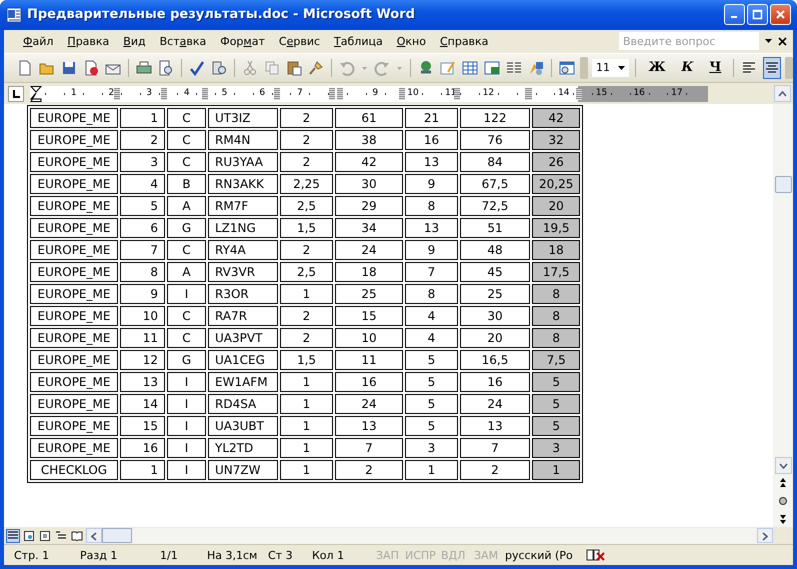 The image size is (797, 569). I want to click on status-item: ВДЛ, so click(453, 555).